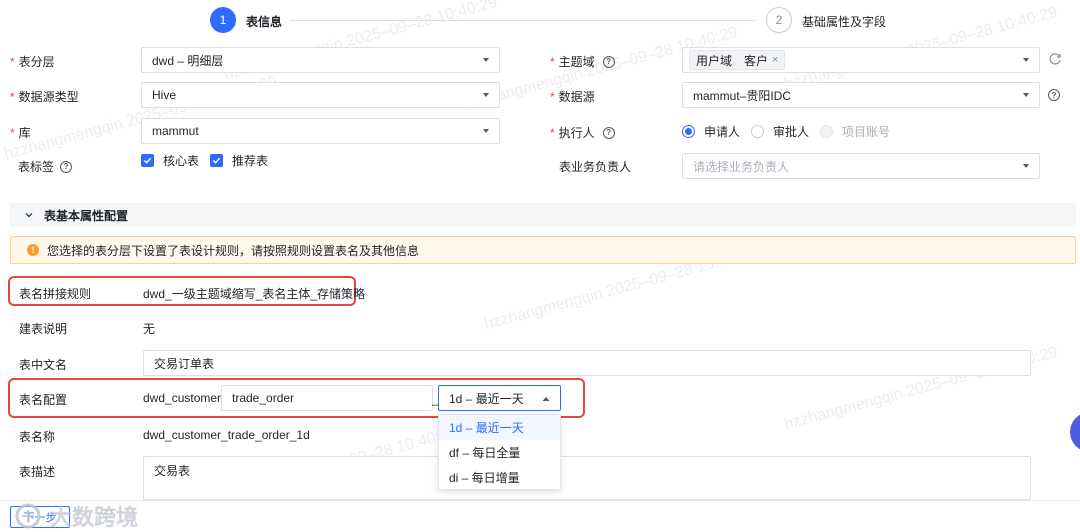  I want to click on config-label: 表名配置, so click(43, 400).